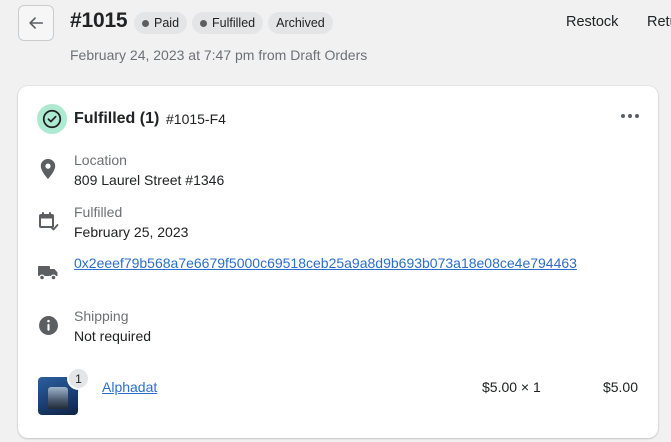 The image size is (671, 442). I want to click on fulfilled-badge: Fulfilled, so click(228, 23).